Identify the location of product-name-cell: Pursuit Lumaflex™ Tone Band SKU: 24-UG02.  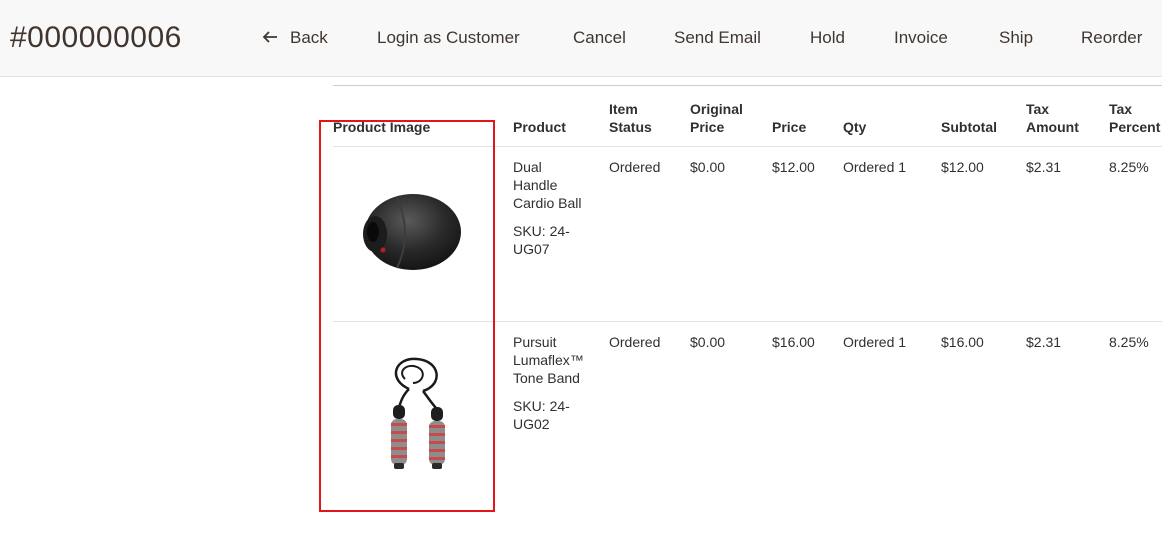
(561, 411).